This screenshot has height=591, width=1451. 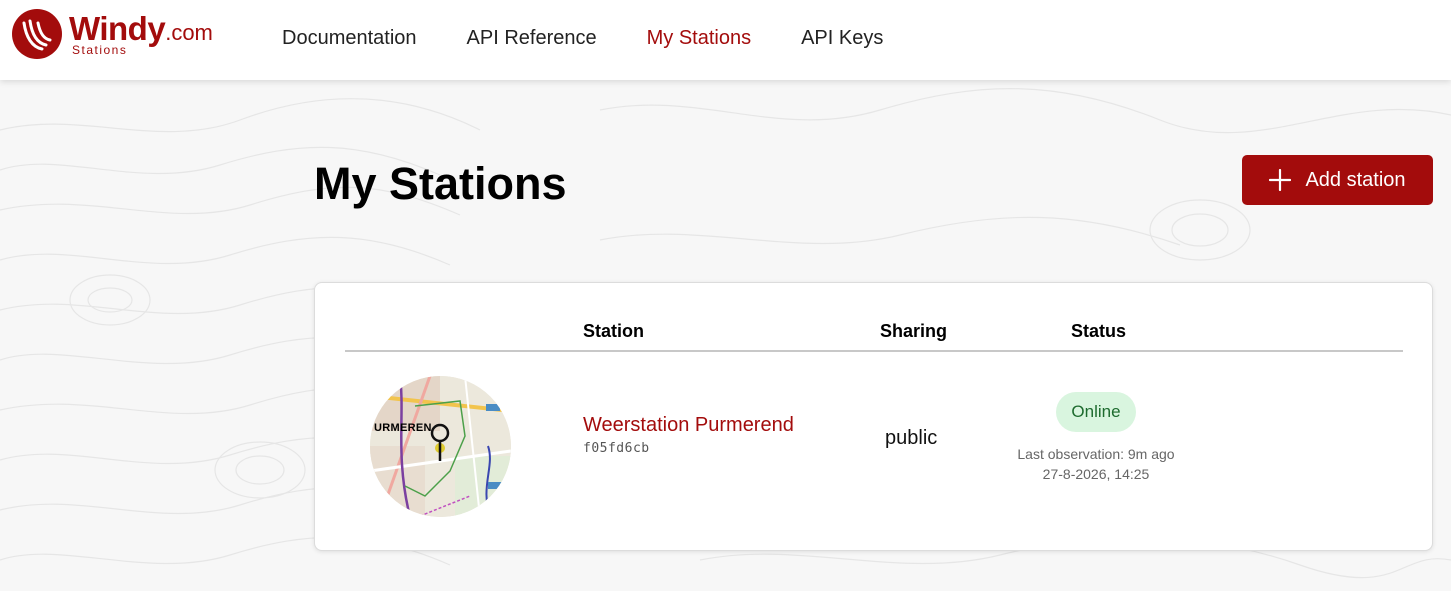 What do you see at coordinates (1096, 474) in the screenshot?
I see `last-observation-timestamp: 27-8-2026, 14:25` at bounding box center [1096, 474].